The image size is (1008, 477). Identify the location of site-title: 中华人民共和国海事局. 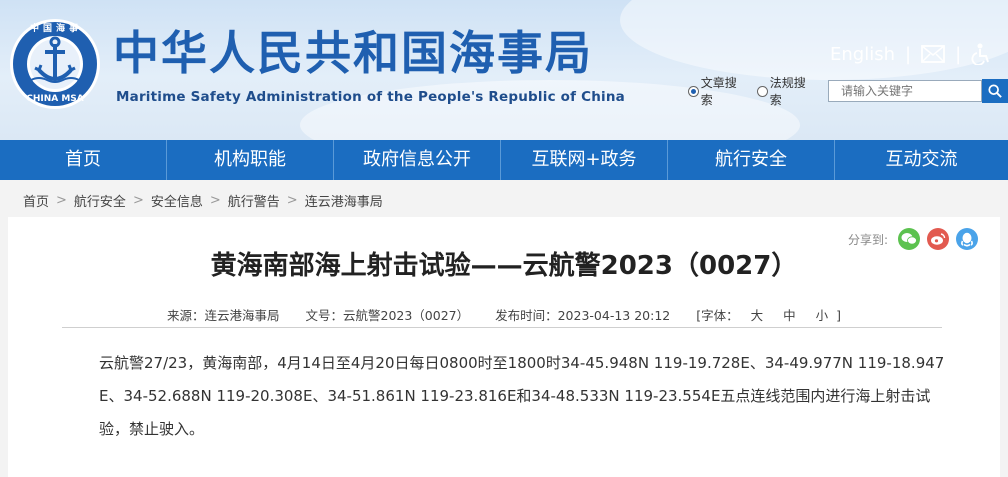
(353, 53).